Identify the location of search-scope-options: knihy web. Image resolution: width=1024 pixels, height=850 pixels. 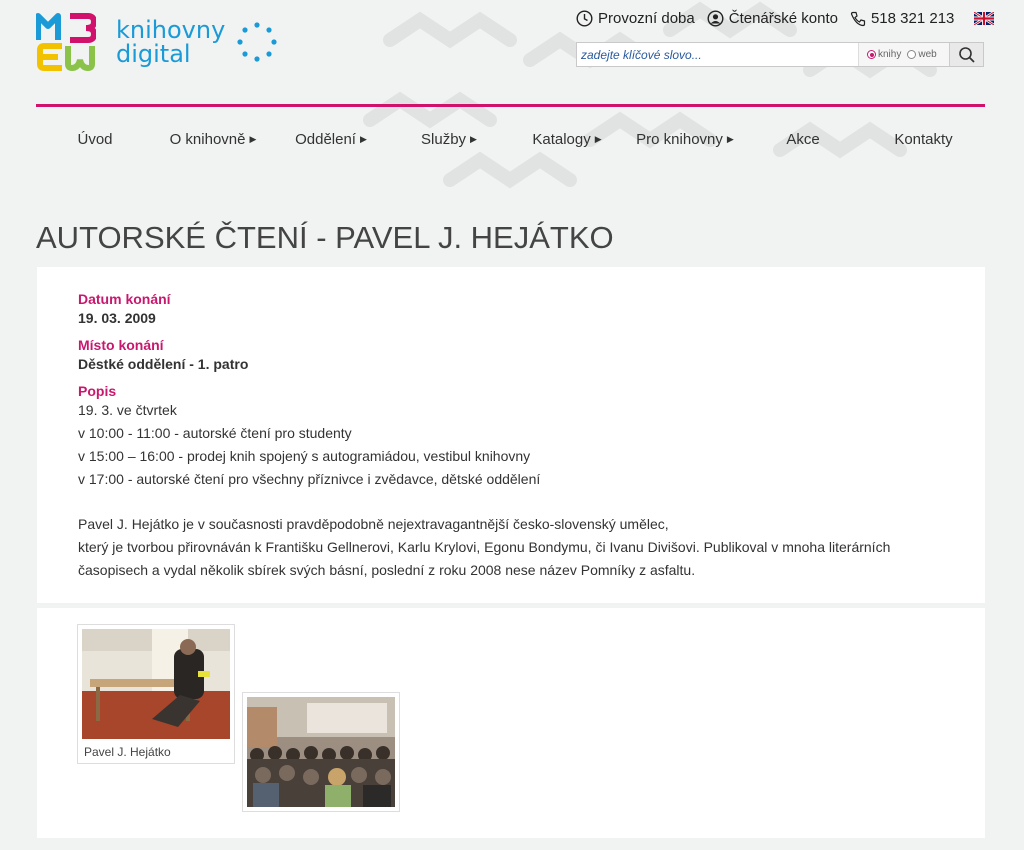
(904, 54).